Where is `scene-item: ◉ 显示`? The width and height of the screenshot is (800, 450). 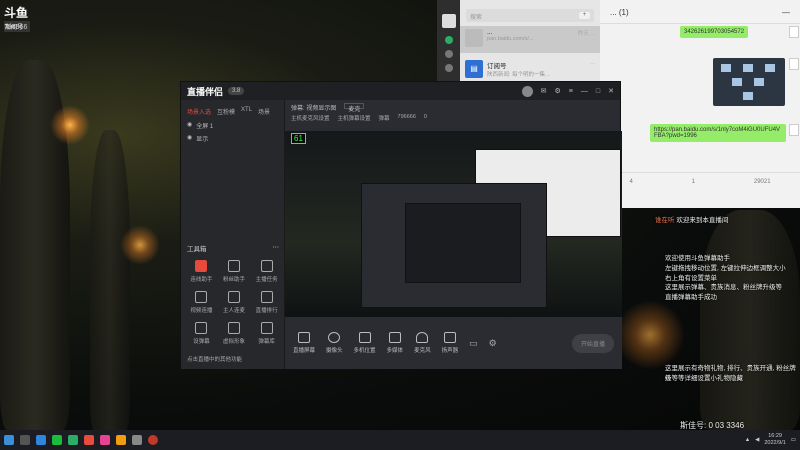 scene-item: ◉ 显示 is located at coordinates (232, 138).